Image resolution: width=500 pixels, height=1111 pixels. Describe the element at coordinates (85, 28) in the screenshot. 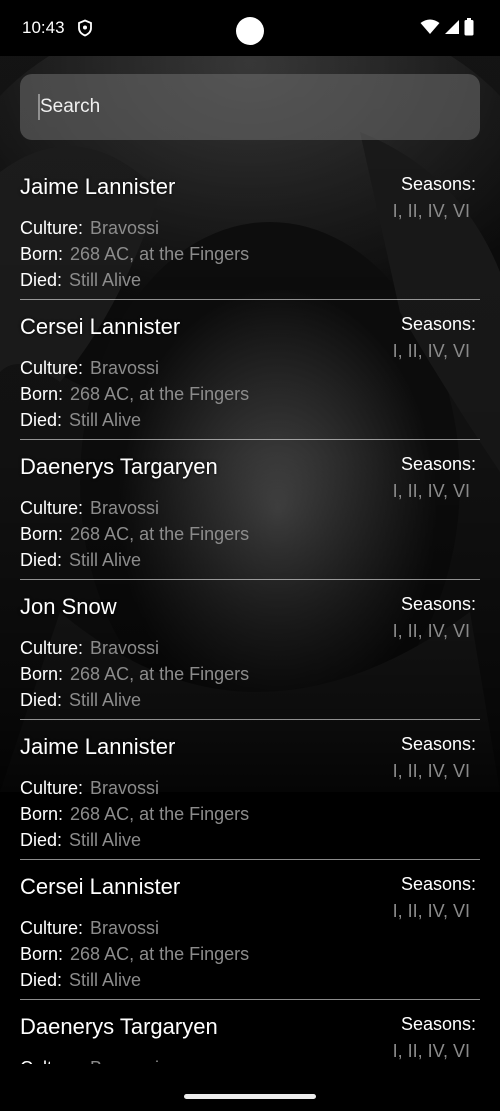

I see `shield-icon` at that location.